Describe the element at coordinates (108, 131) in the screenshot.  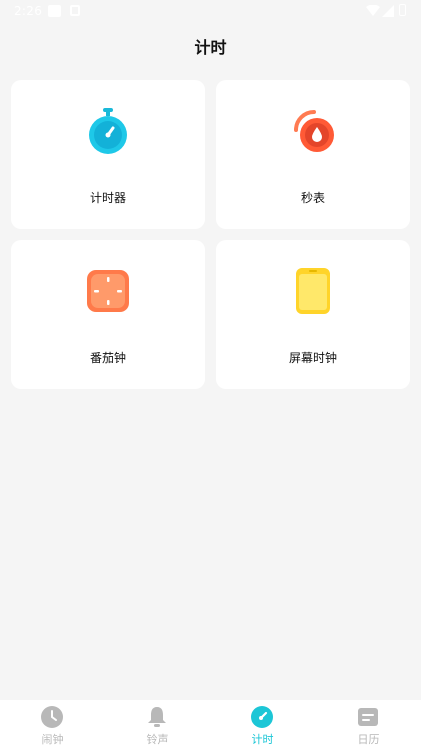
I see `stopwatch-icon` at that location.